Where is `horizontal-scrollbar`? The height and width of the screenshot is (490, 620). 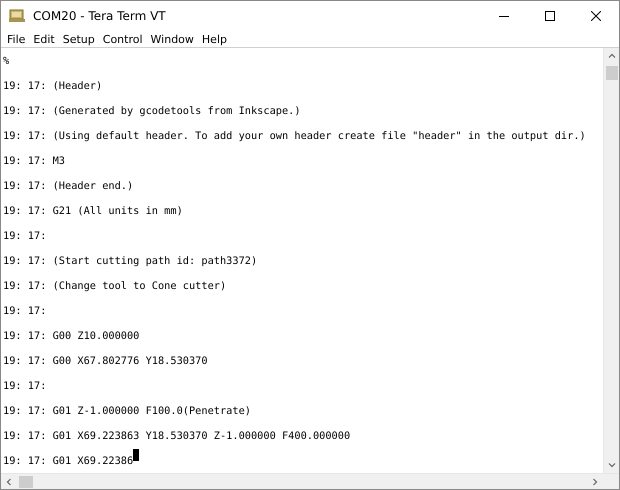
horizontal-scrollbar is located at coordinates (310, 481).